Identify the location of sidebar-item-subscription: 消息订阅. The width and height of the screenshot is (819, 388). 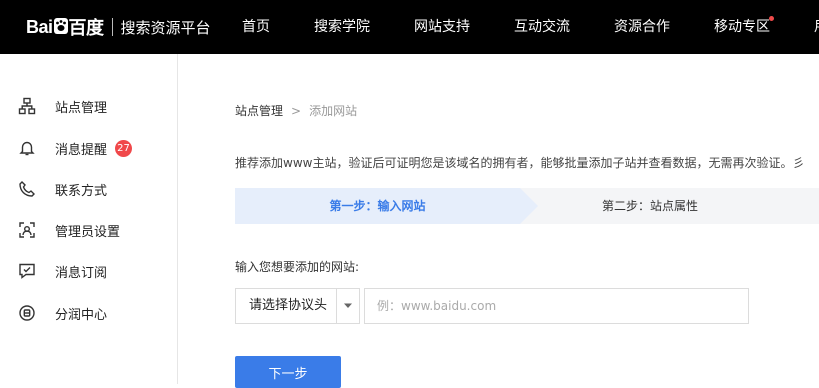
(89, 271).